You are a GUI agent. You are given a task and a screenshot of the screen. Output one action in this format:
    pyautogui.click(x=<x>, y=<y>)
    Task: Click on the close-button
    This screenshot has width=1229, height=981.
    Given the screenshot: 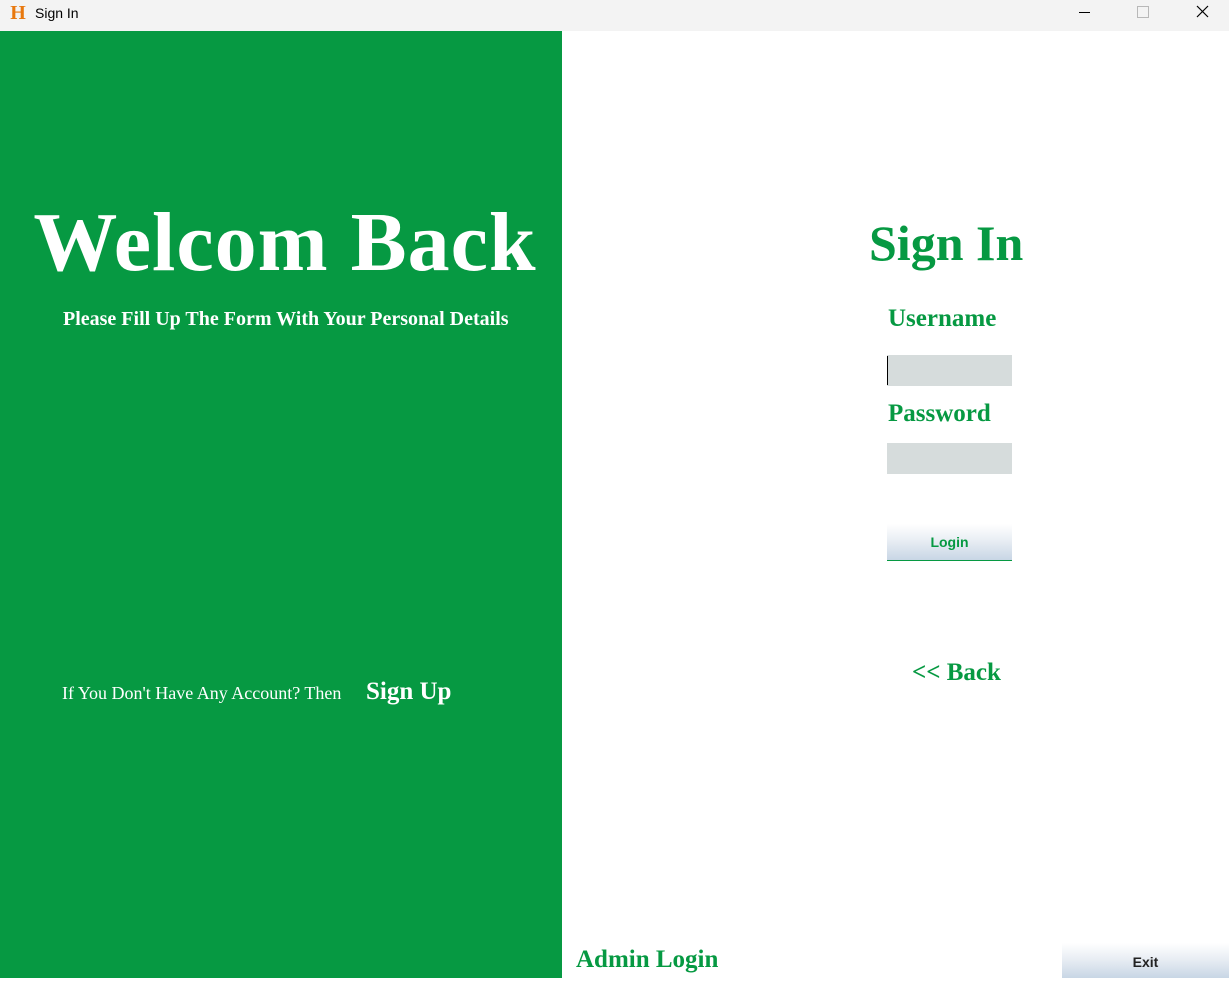 What is the action you would take?
    pyautogui.click(x=1202, y=13)
    